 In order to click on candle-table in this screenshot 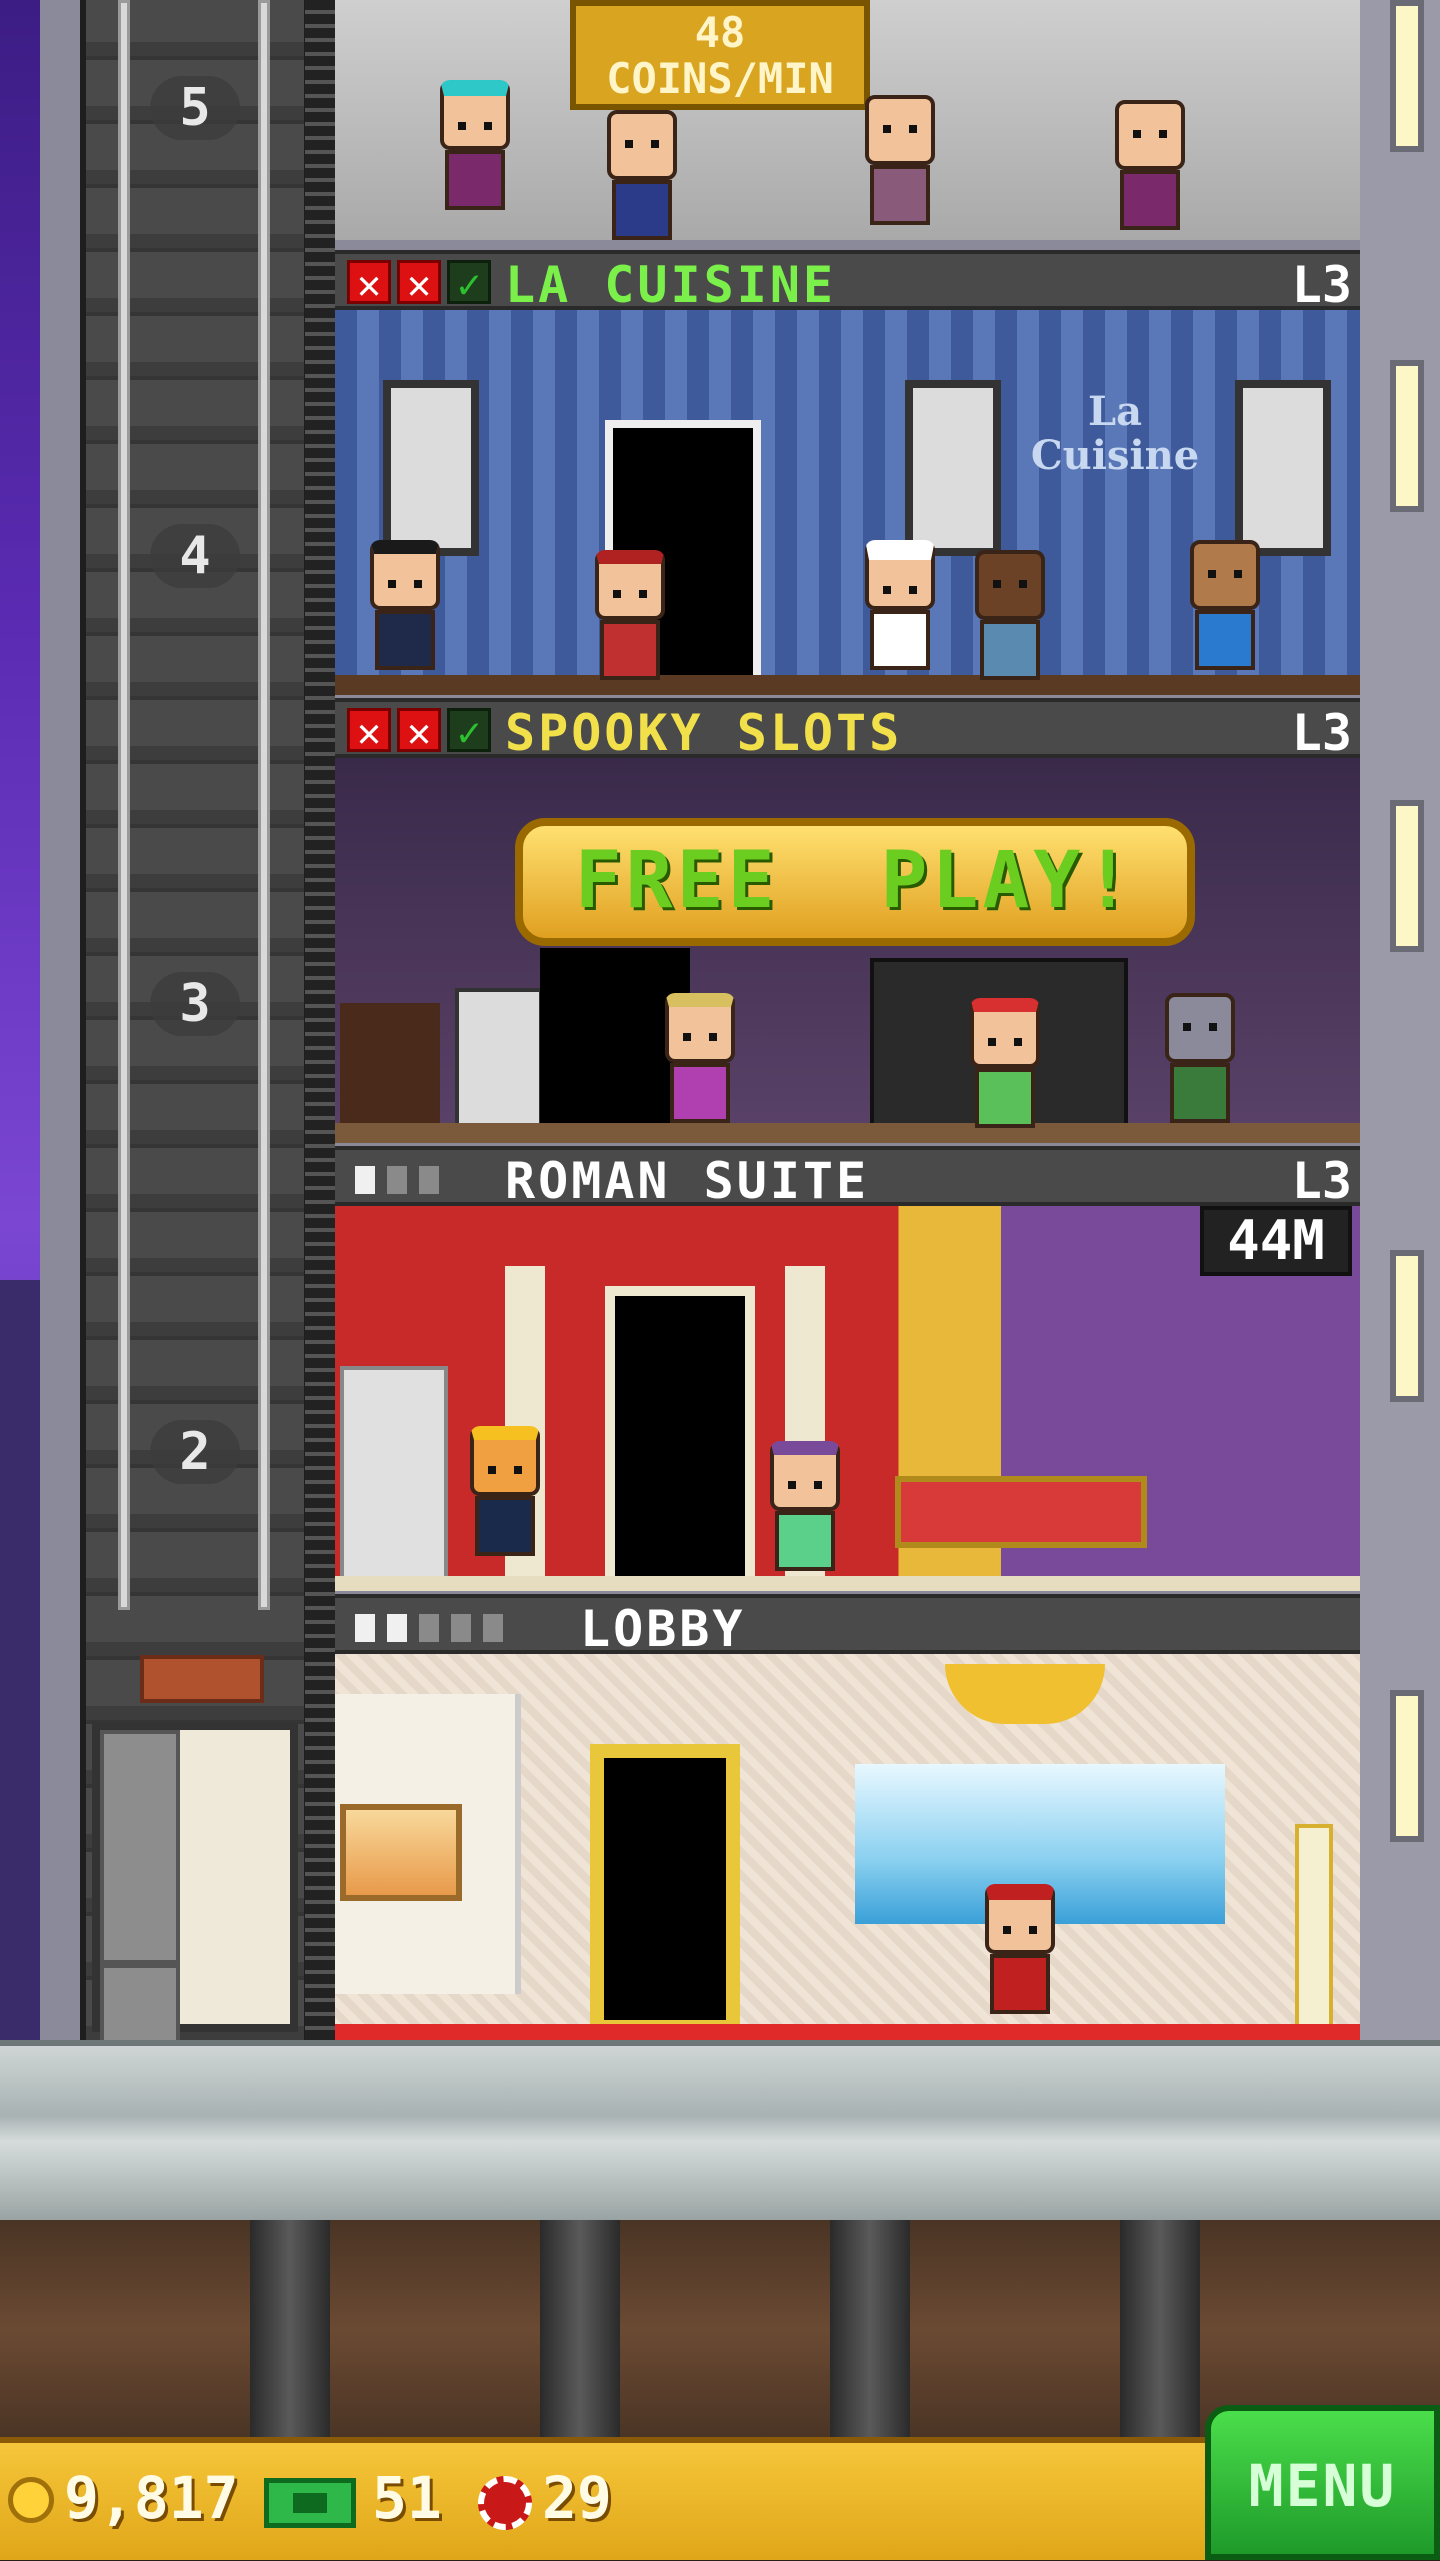, I will do `click(390, 1068)`.